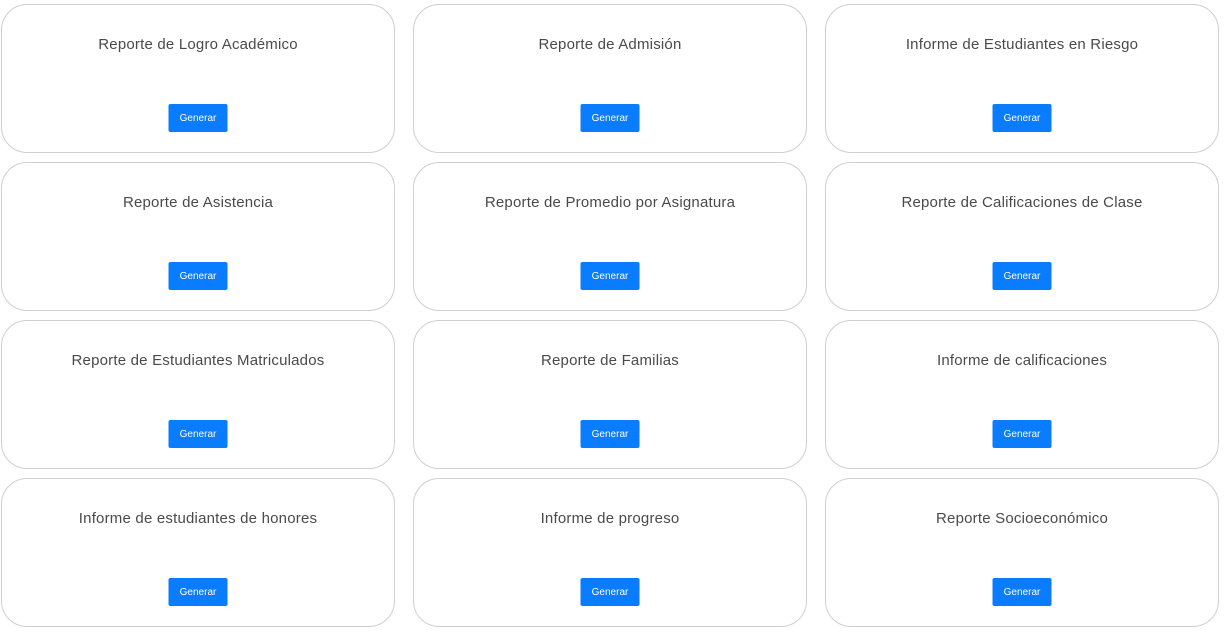 Image resolution: width=1225 pixels, height=632 pixels. I want to click on report-card-at-risk-students: Informe de Estudiantes en Riesgo Generar, so click(1022, 78).